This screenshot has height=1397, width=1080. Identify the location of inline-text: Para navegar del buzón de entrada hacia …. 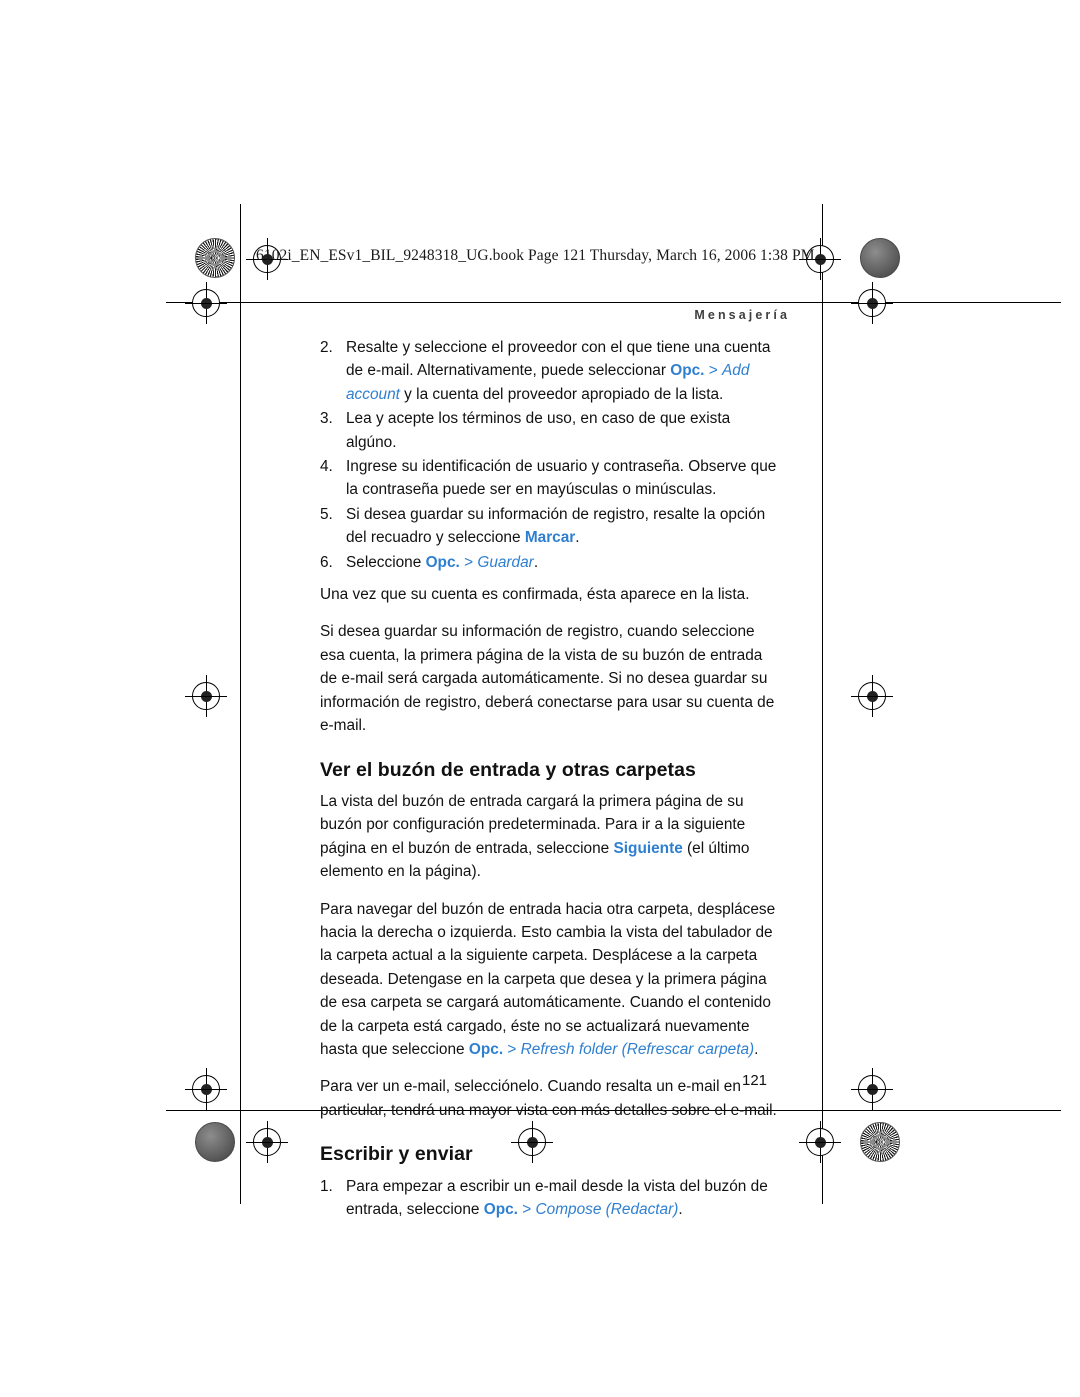
(548, 979).